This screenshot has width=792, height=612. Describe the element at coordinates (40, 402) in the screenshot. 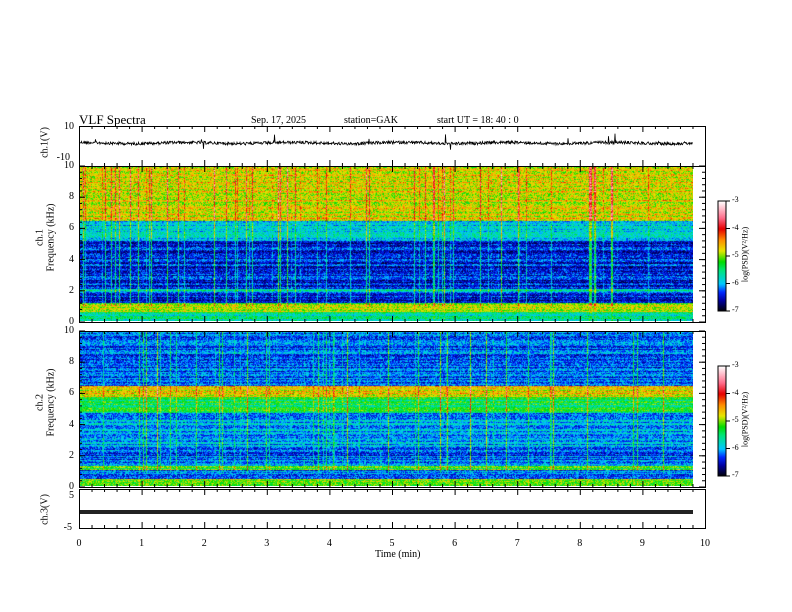

I see `ch2-spec-ylabel-top: ch.2` at that location.